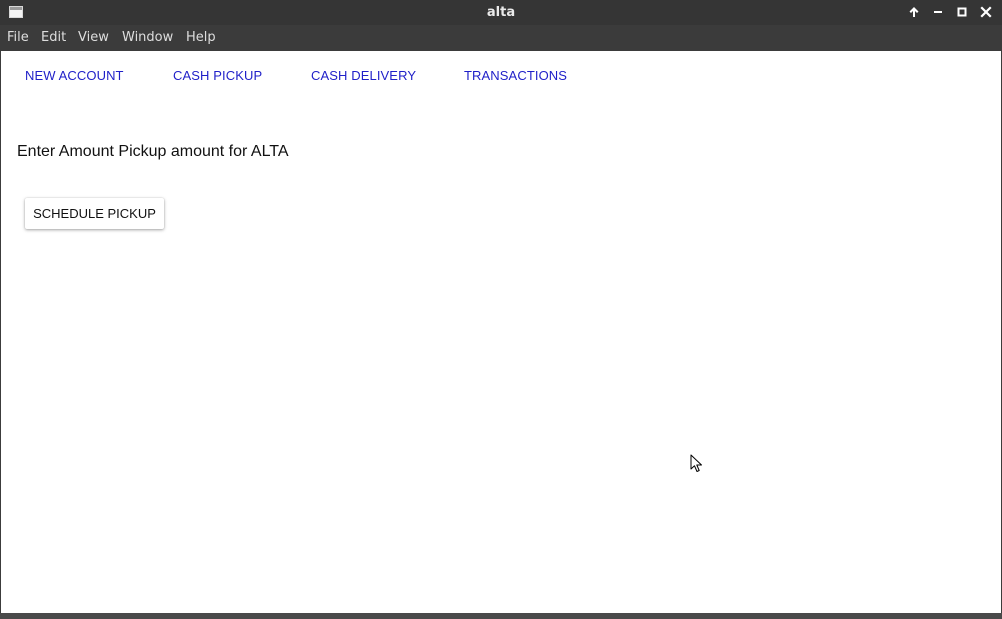 The width and height of the screenshot is (1002, 619). I want to click on title-bar: alta, so click(501, 12).